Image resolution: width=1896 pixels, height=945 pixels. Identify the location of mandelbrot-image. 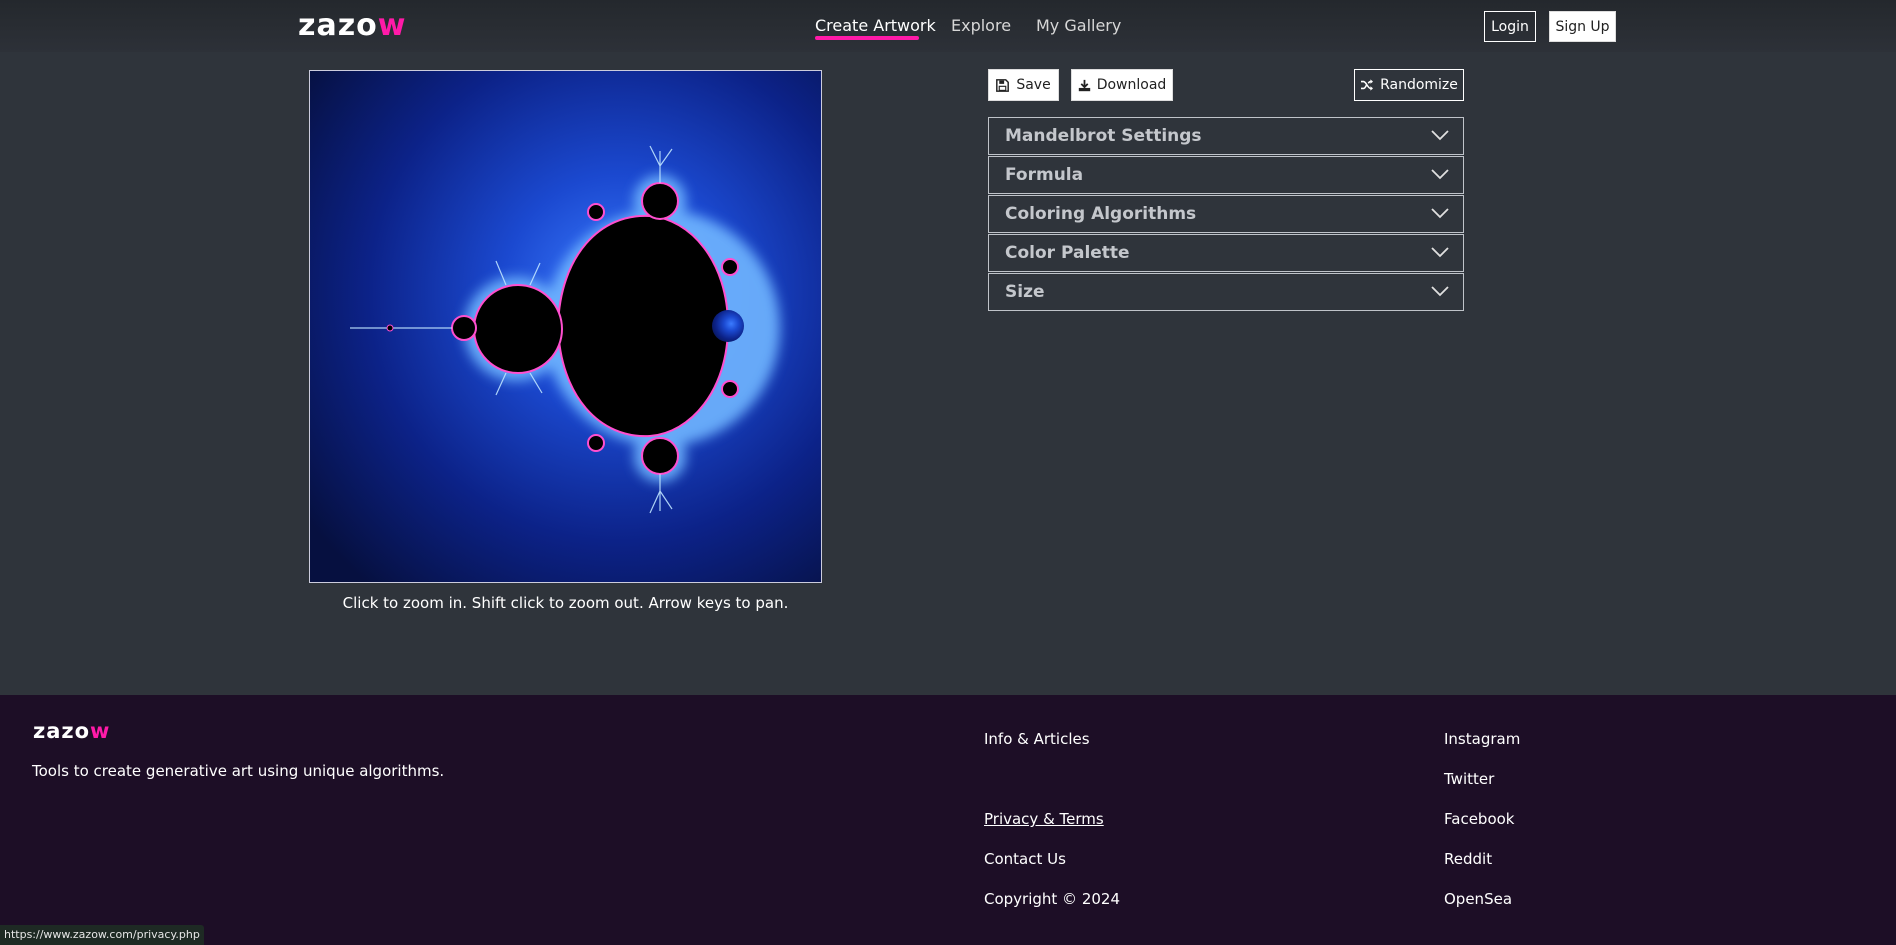
(566, 327).